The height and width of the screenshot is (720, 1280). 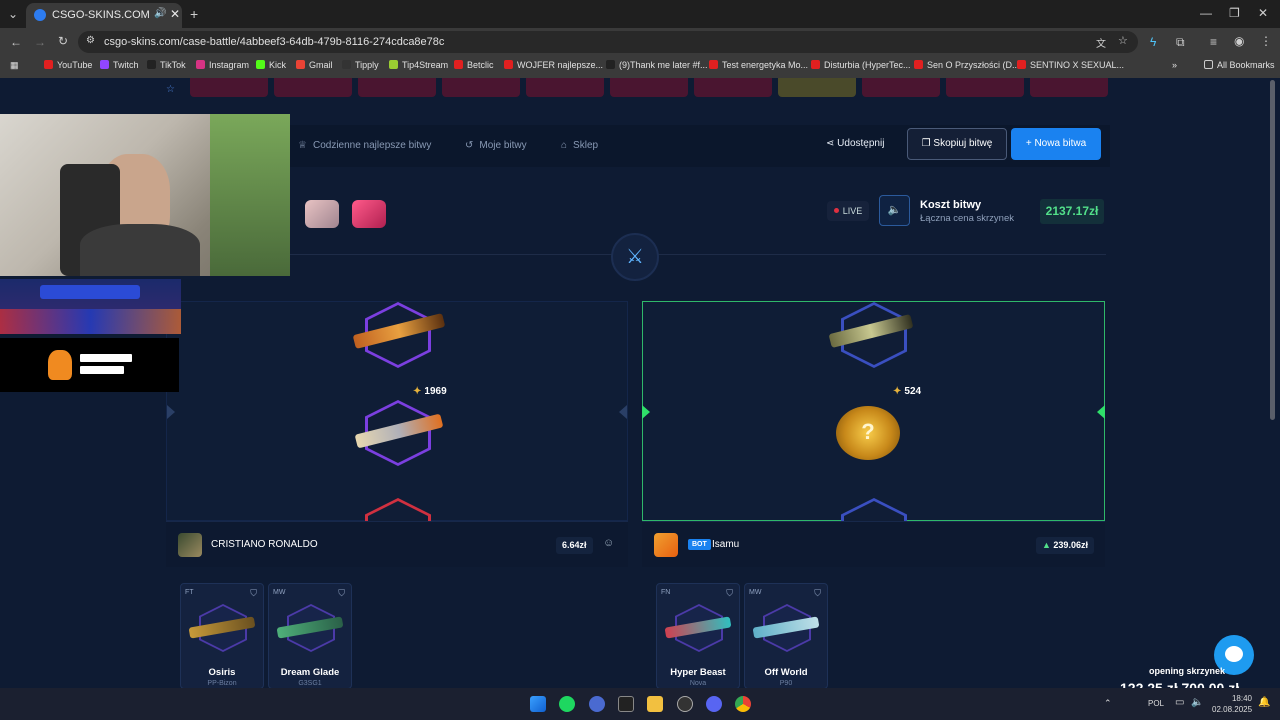 I want to click on player-bar-right: BOT Isamu ▲ 239.06zł, so click(x=873, y=544).